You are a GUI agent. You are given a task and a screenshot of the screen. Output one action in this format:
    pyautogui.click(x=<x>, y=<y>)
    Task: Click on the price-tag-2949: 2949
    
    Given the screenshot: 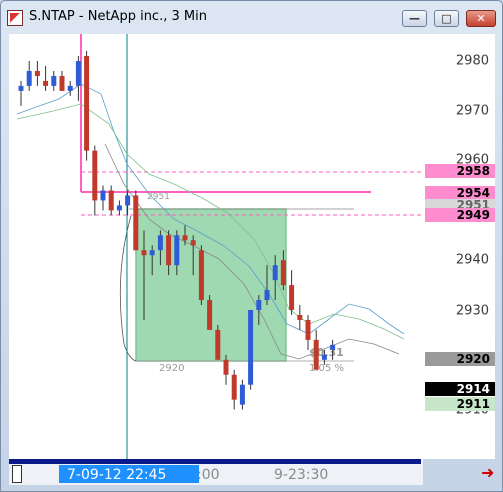 What is the action you would take?
    pyautogui.click(x=460, y=215)
    